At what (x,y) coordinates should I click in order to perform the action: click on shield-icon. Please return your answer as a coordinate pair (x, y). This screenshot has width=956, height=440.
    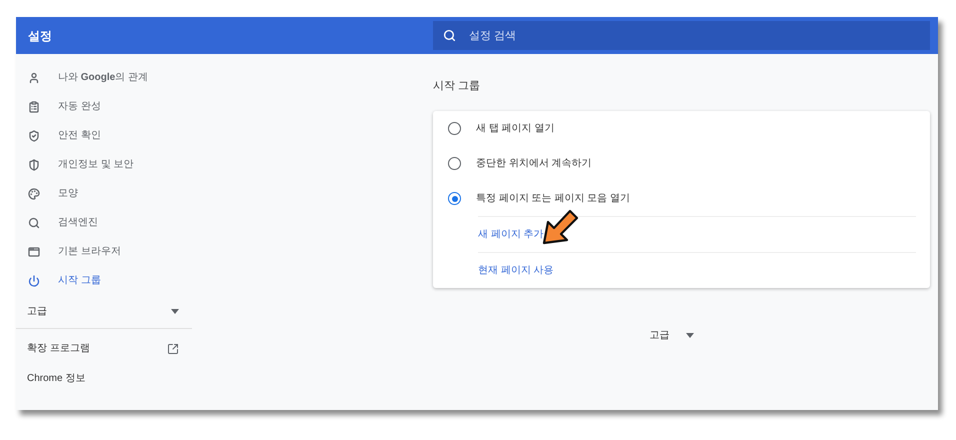
    Looking at the image, I should click on (34, 164).